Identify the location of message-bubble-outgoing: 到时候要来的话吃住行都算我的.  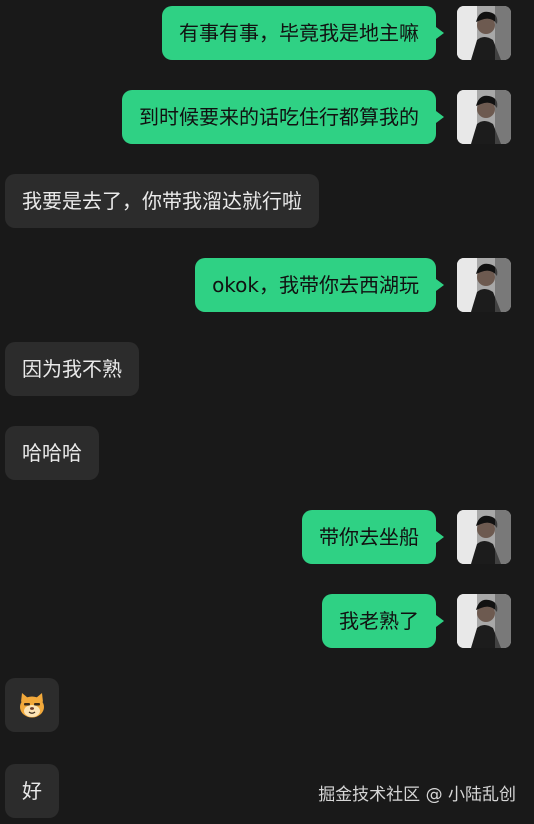
(283, 117).